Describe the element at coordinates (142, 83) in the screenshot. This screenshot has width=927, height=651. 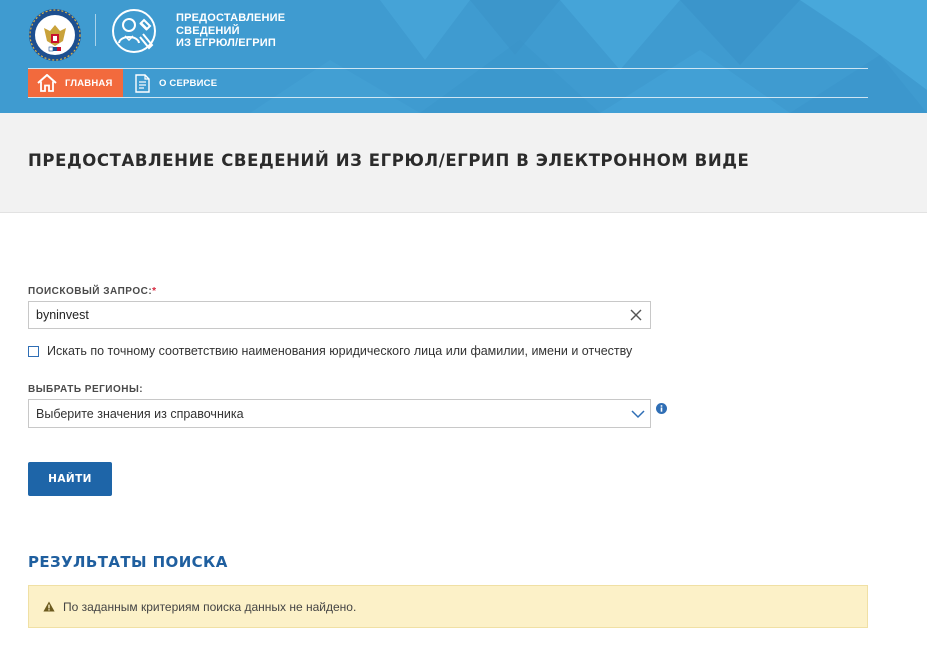
I see `document-icon` at that location.